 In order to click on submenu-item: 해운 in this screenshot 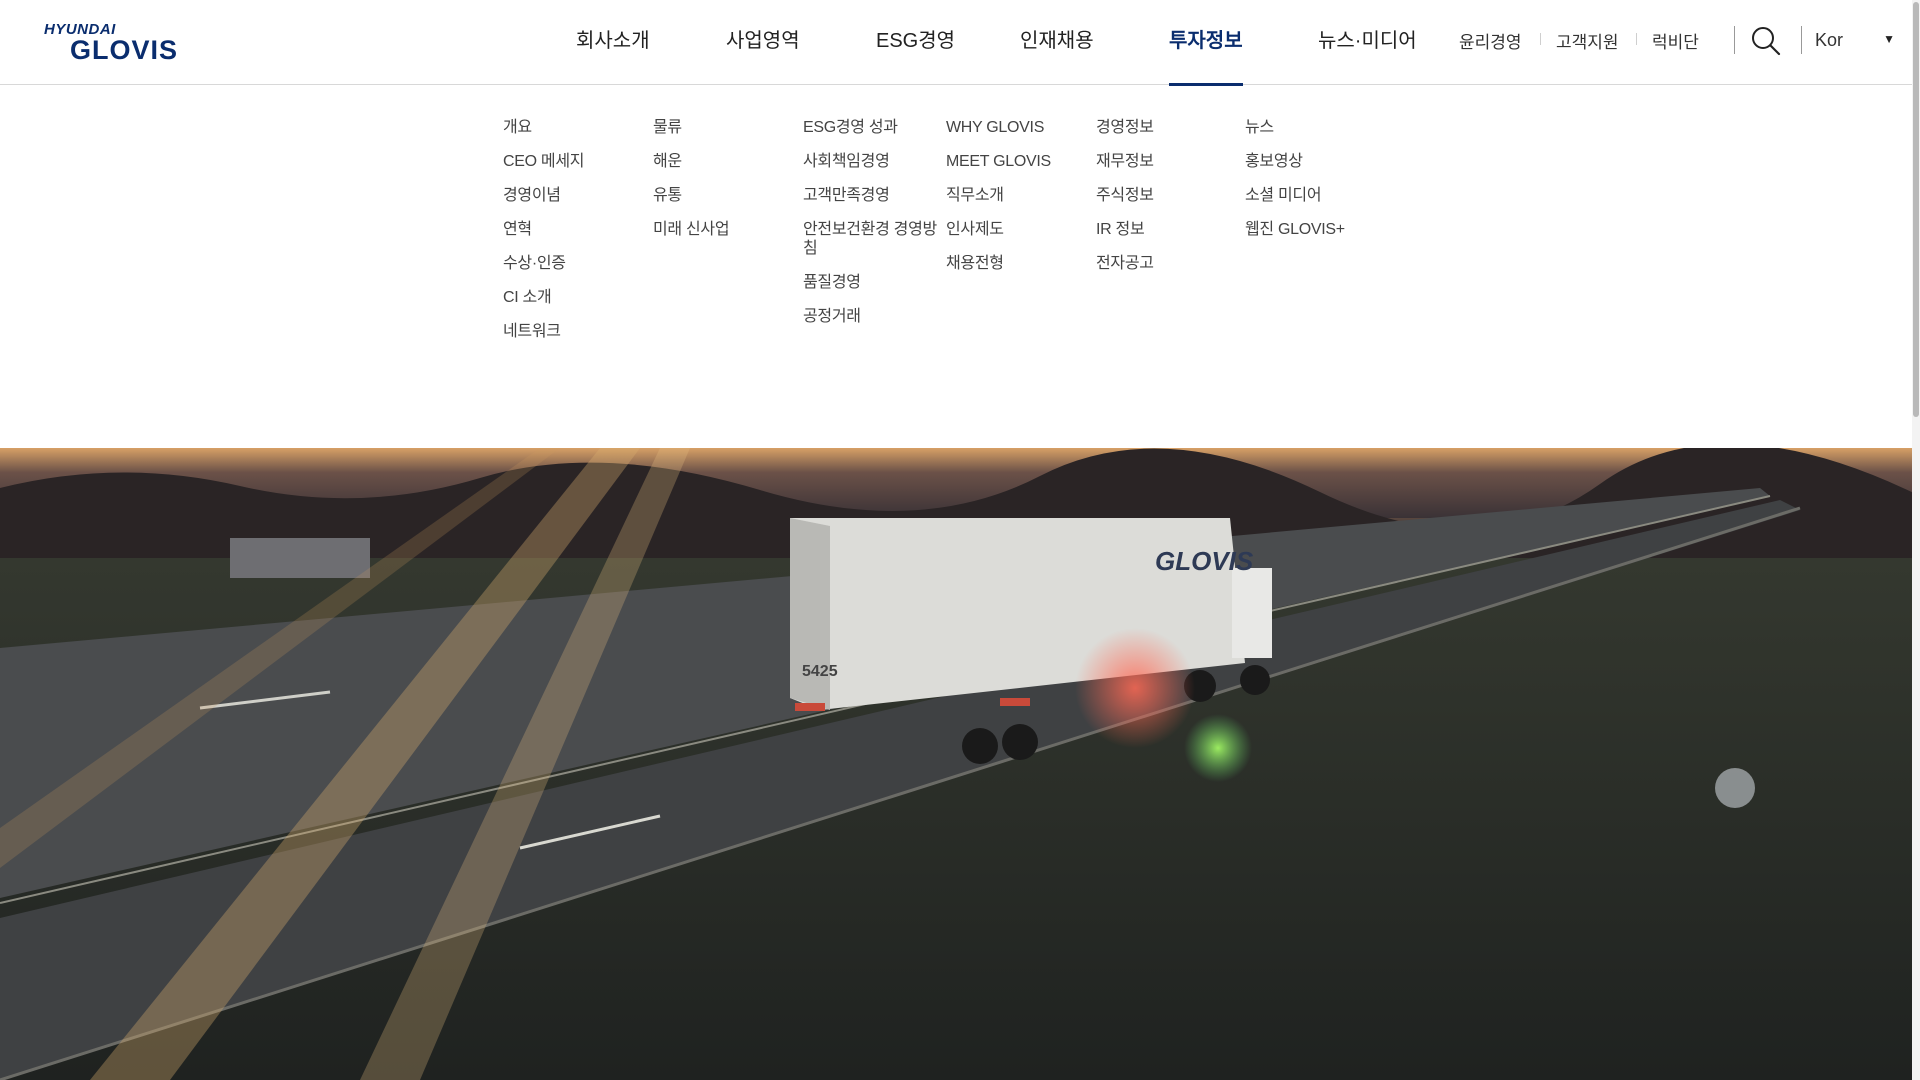, I will do `click(725, 161)`.